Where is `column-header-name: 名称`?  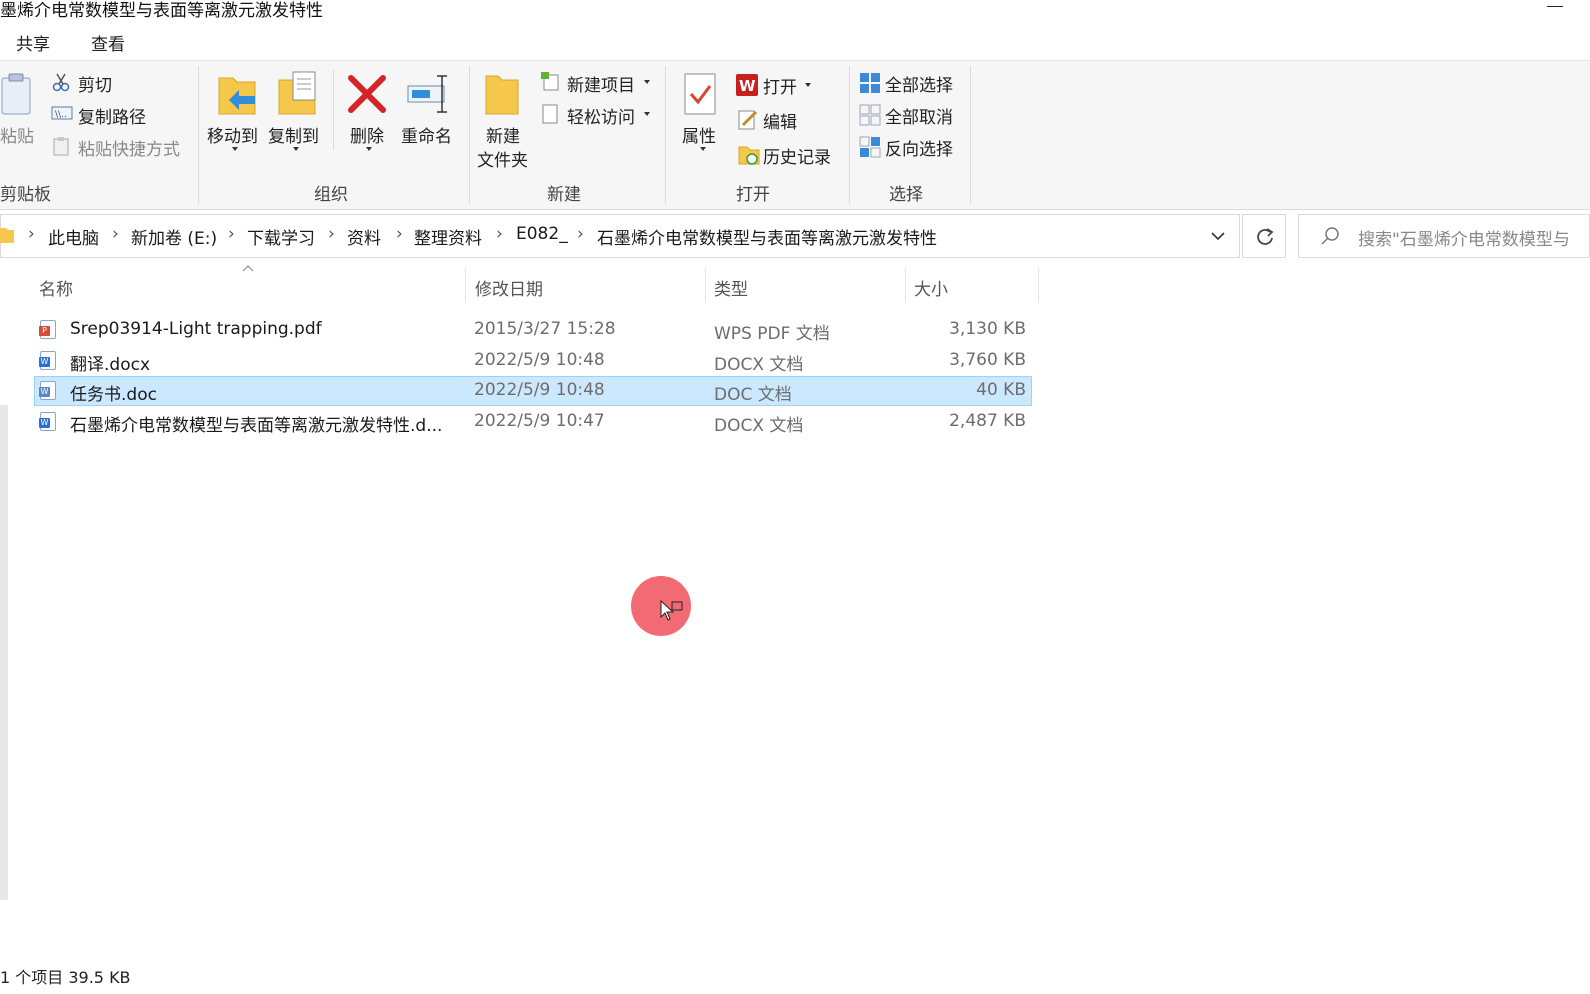 column-header-name: 名称 is located at coordinates (56, 287).